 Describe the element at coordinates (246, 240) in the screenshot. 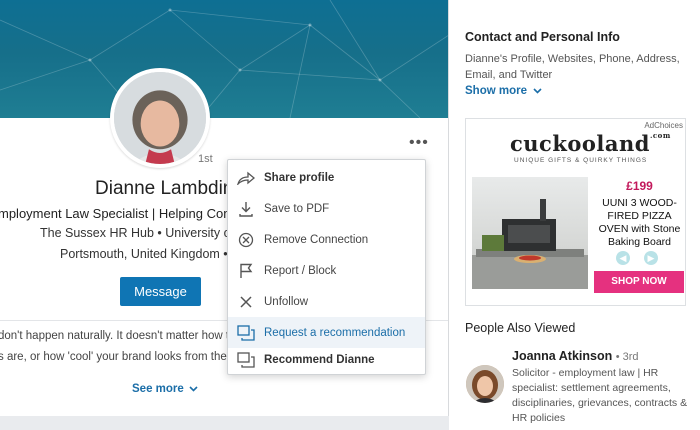

I see `remove-circle-icon` at that location.